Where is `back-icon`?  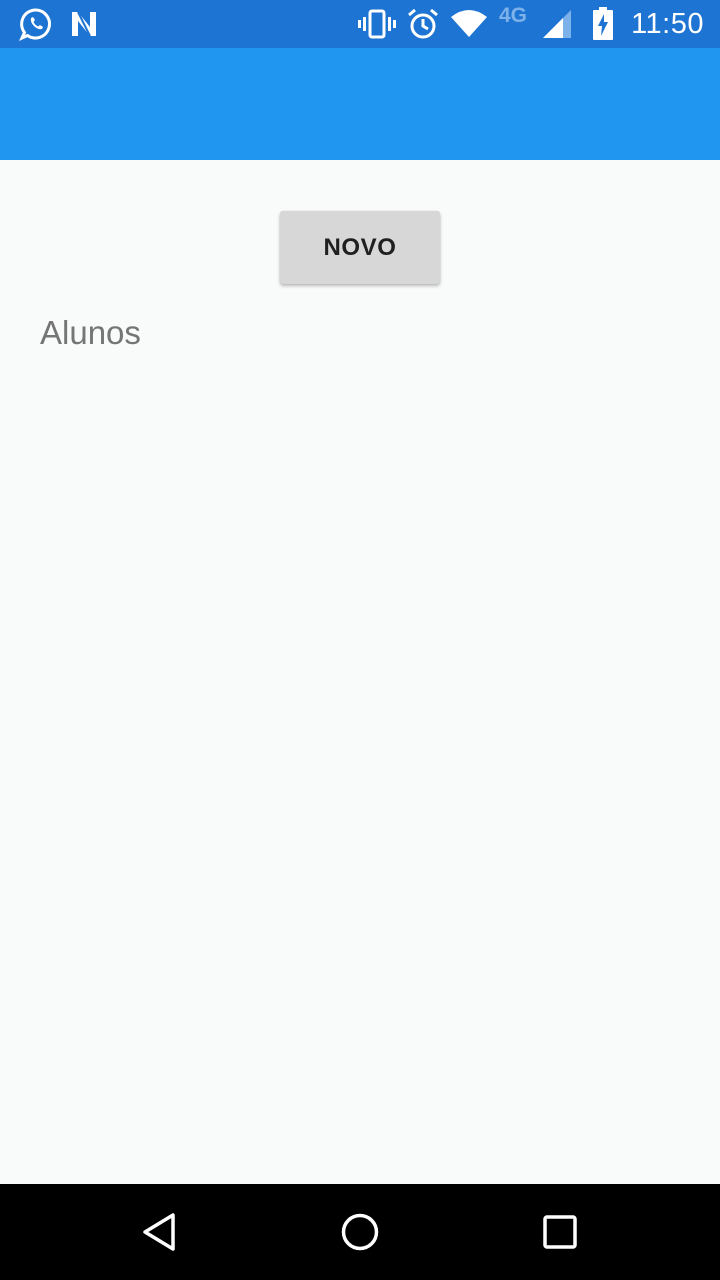 back-icon is located at coordinates (160, 1232).